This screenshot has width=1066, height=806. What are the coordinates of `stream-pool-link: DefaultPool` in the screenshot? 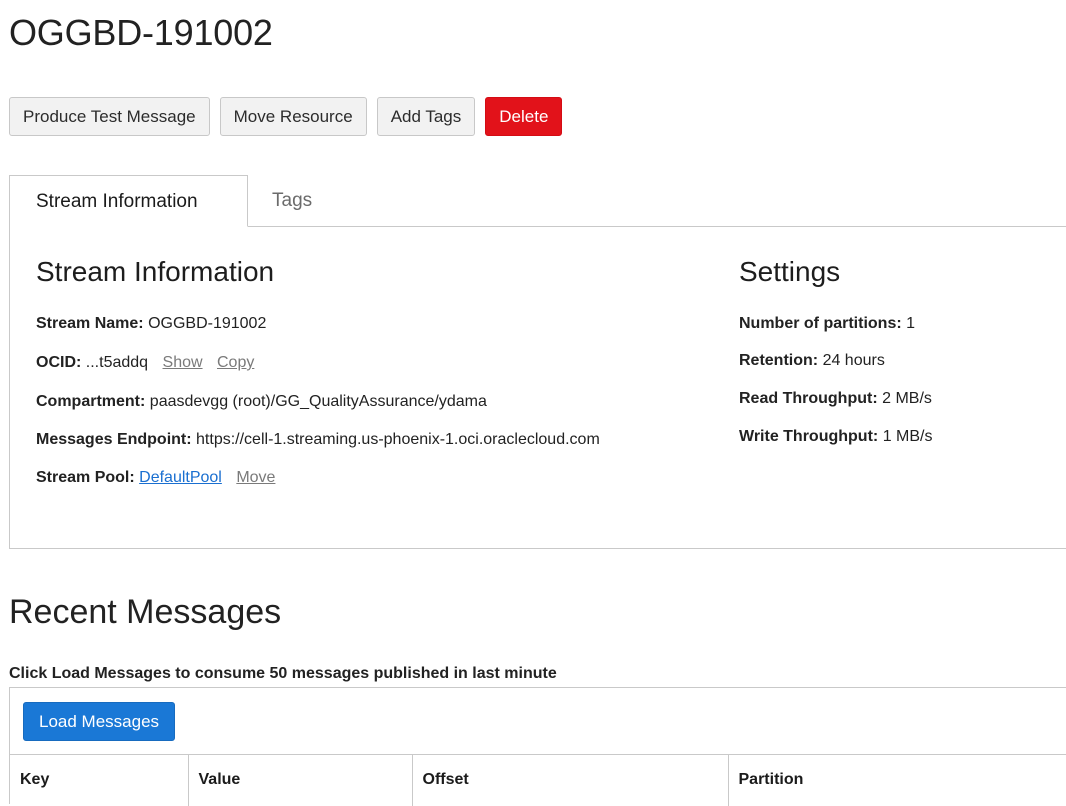 It's located at (180, 477).